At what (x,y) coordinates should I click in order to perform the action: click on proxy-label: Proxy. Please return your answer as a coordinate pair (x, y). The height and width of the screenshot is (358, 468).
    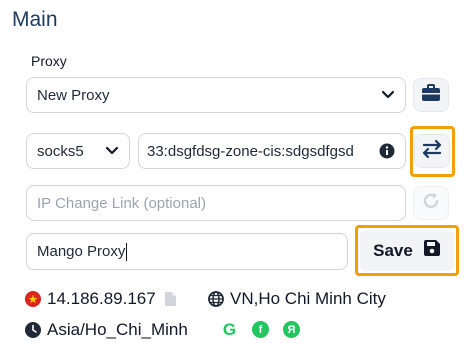
    Looking at the image, I should click on (49, 61).